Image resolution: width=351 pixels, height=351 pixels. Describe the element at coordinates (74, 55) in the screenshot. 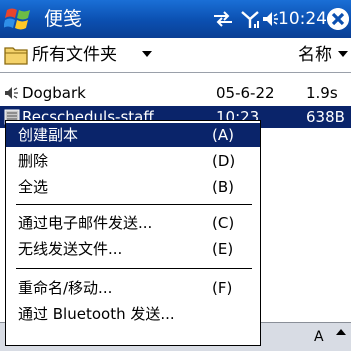

I see `folder-dropdown: 所有文件夹` at that location.